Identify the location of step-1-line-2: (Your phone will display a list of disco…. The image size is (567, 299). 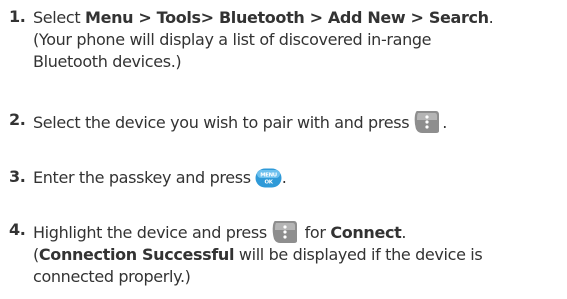
(232, 39).